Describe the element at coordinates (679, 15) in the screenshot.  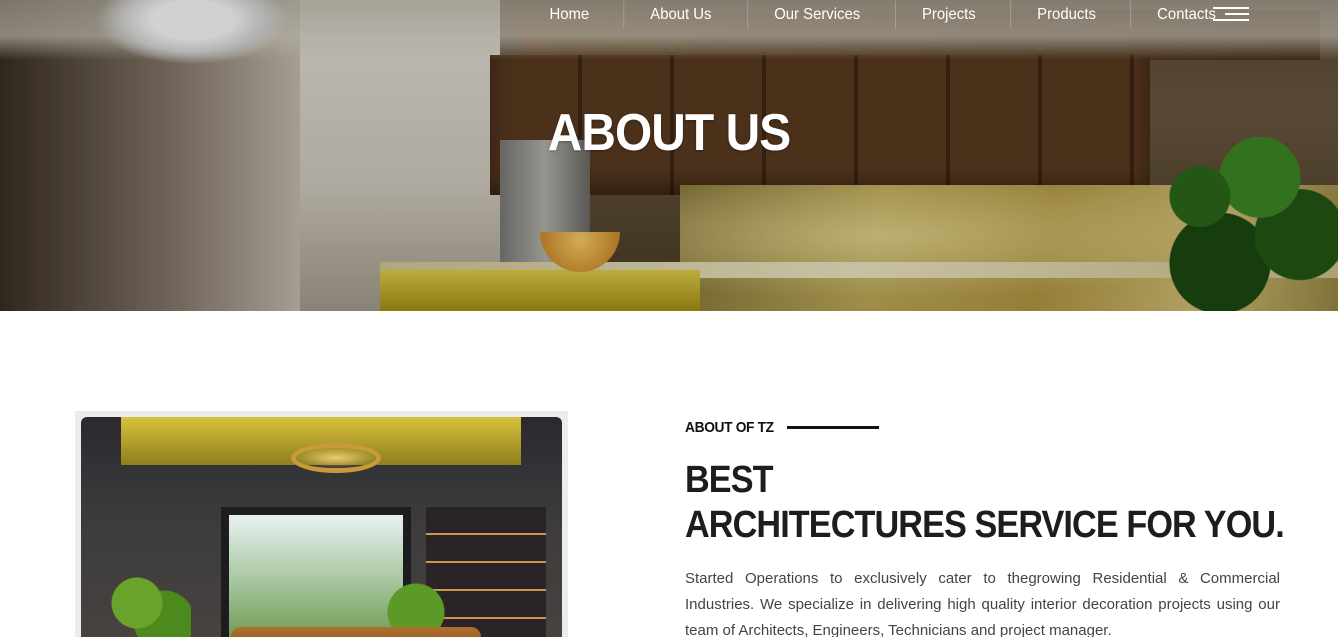
I see `nav-item-about-us: About Us` at that location.